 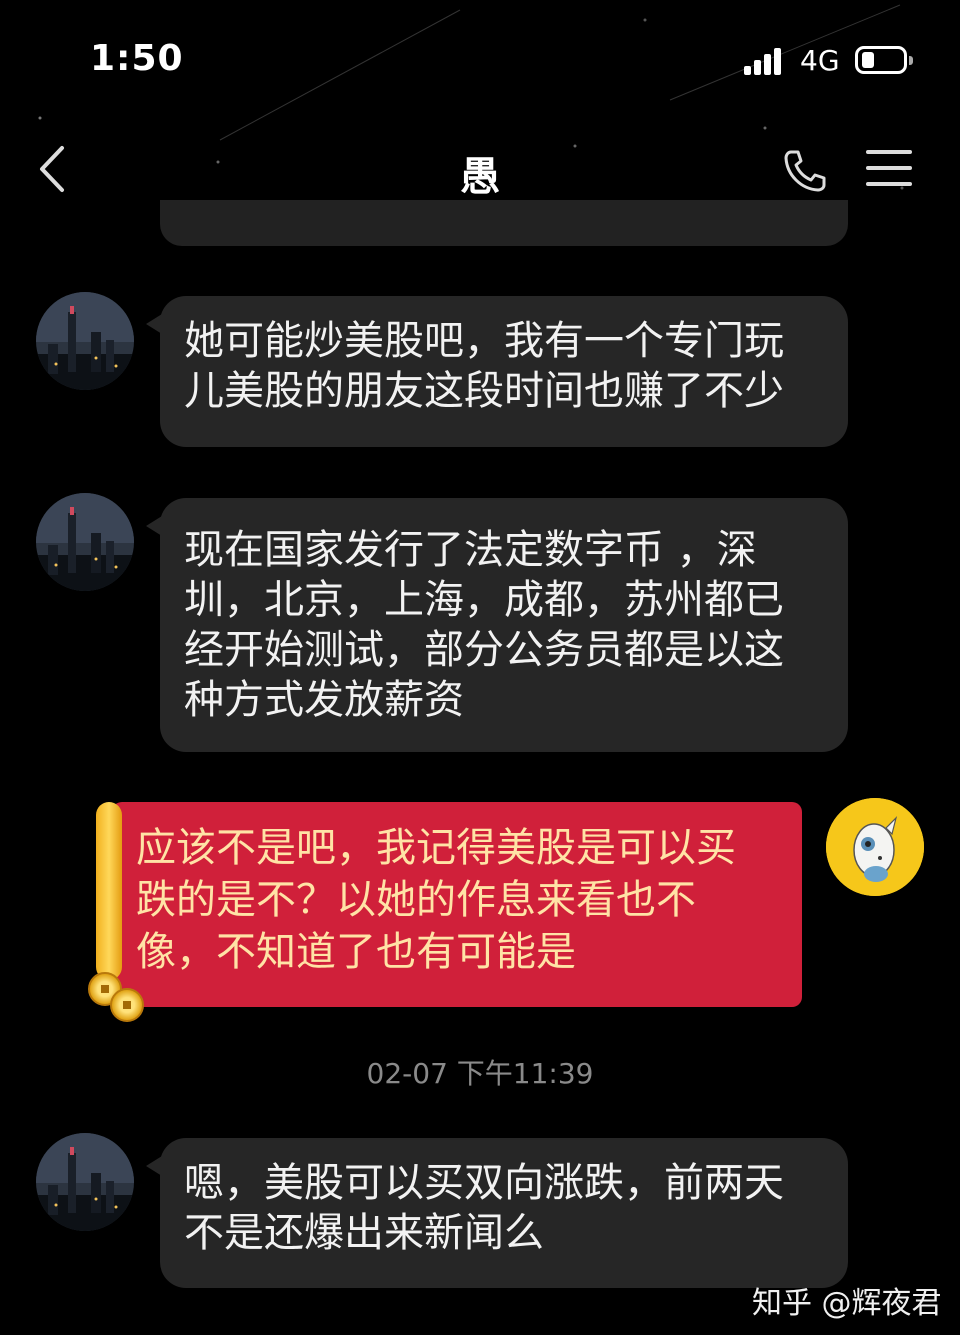 I want to click on message-line: 儿美股的朋友这段时间也赚了不少, so click(x=484, y=391).